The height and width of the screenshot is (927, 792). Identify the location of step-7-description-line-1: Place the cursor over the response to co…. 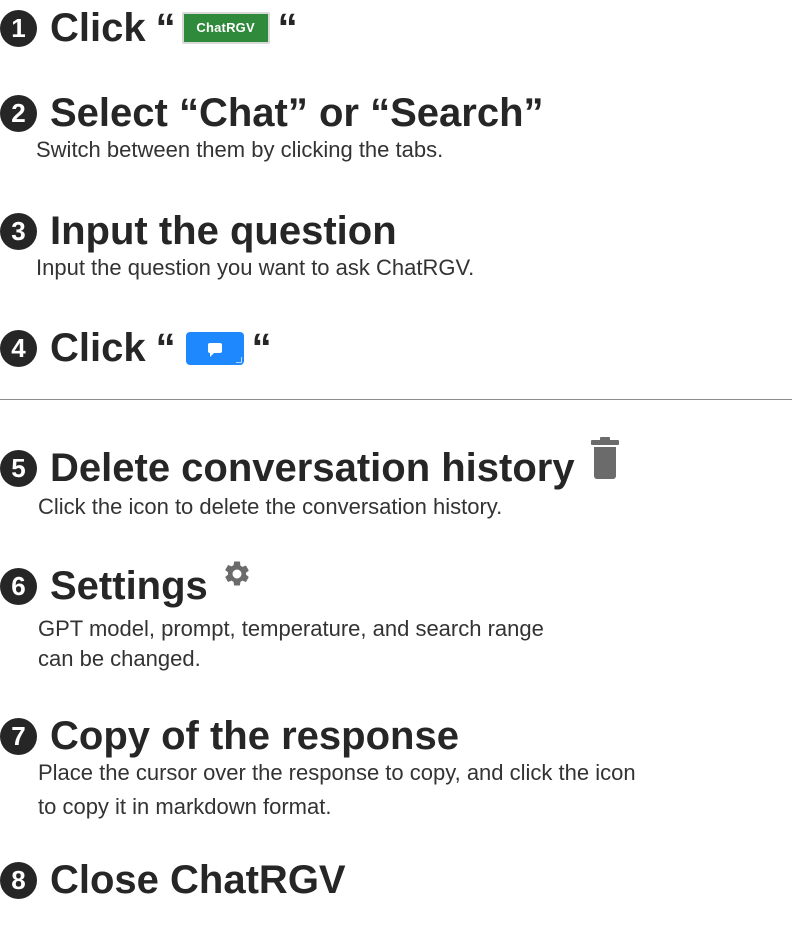
(337, 772).